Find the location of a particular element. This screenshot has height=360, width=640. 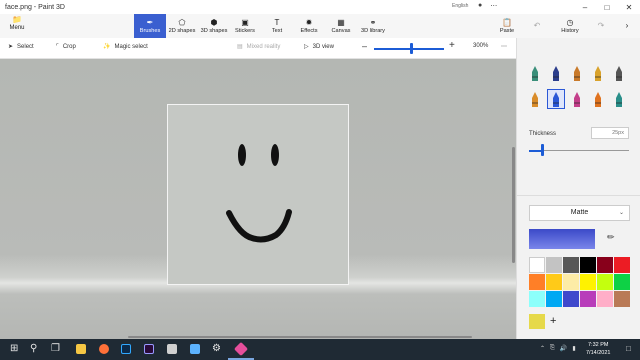

3d-view-button: ▷ 3D view is located at coordinates (319, 47).